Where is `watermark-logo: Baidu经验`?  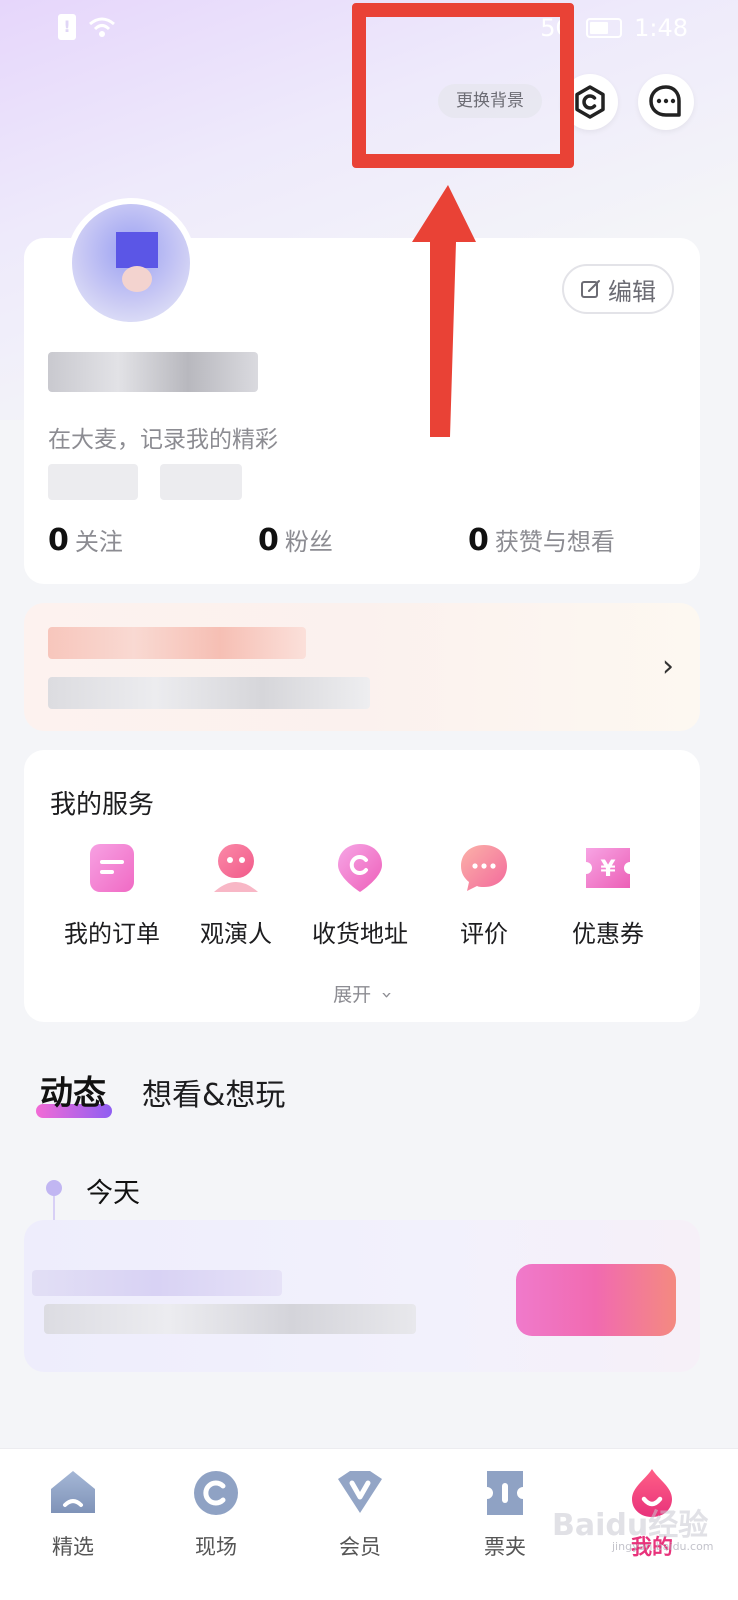 watermark-logo: Baidu经验 is located at coordinates (630, 1525).